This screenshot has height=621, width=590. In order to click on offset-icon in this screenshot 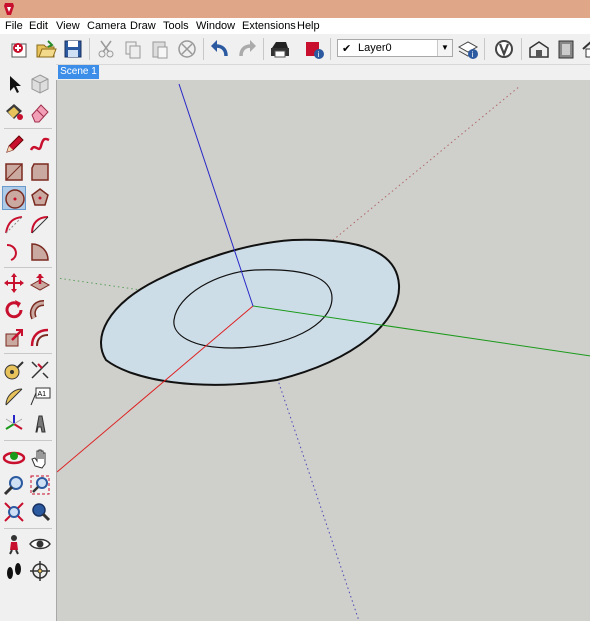, I will do `click(40, 338)`.